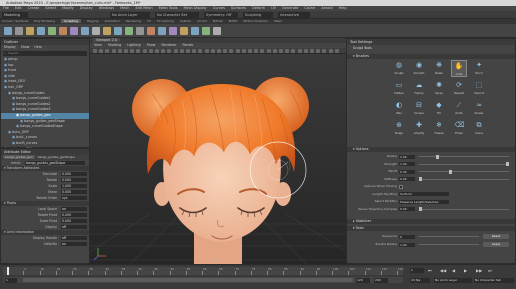  I want to click on playback-icon: ◀, so click(453, 270).